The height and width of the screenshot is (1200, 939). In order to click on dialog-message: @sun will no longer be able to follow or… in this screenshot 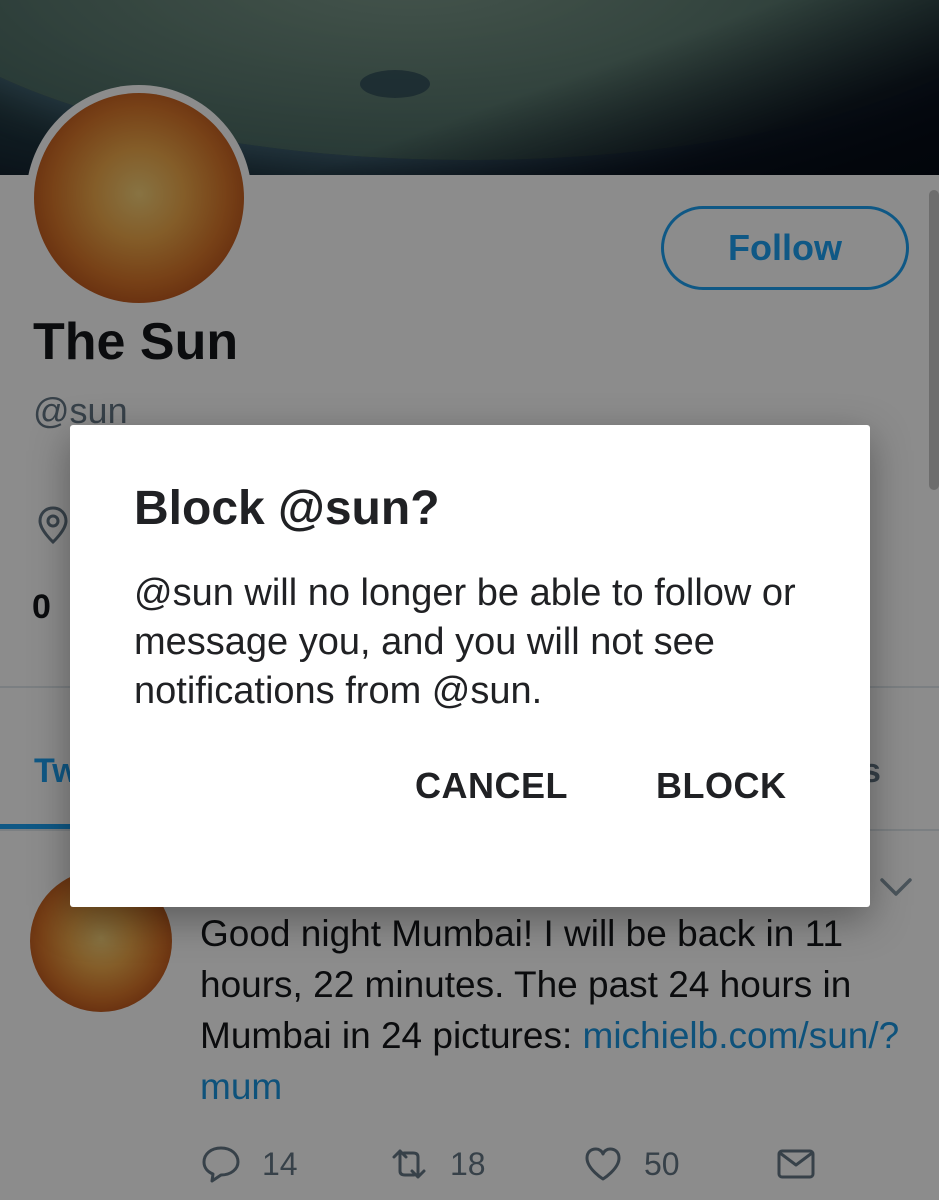, I will do `click(465, 642)`.